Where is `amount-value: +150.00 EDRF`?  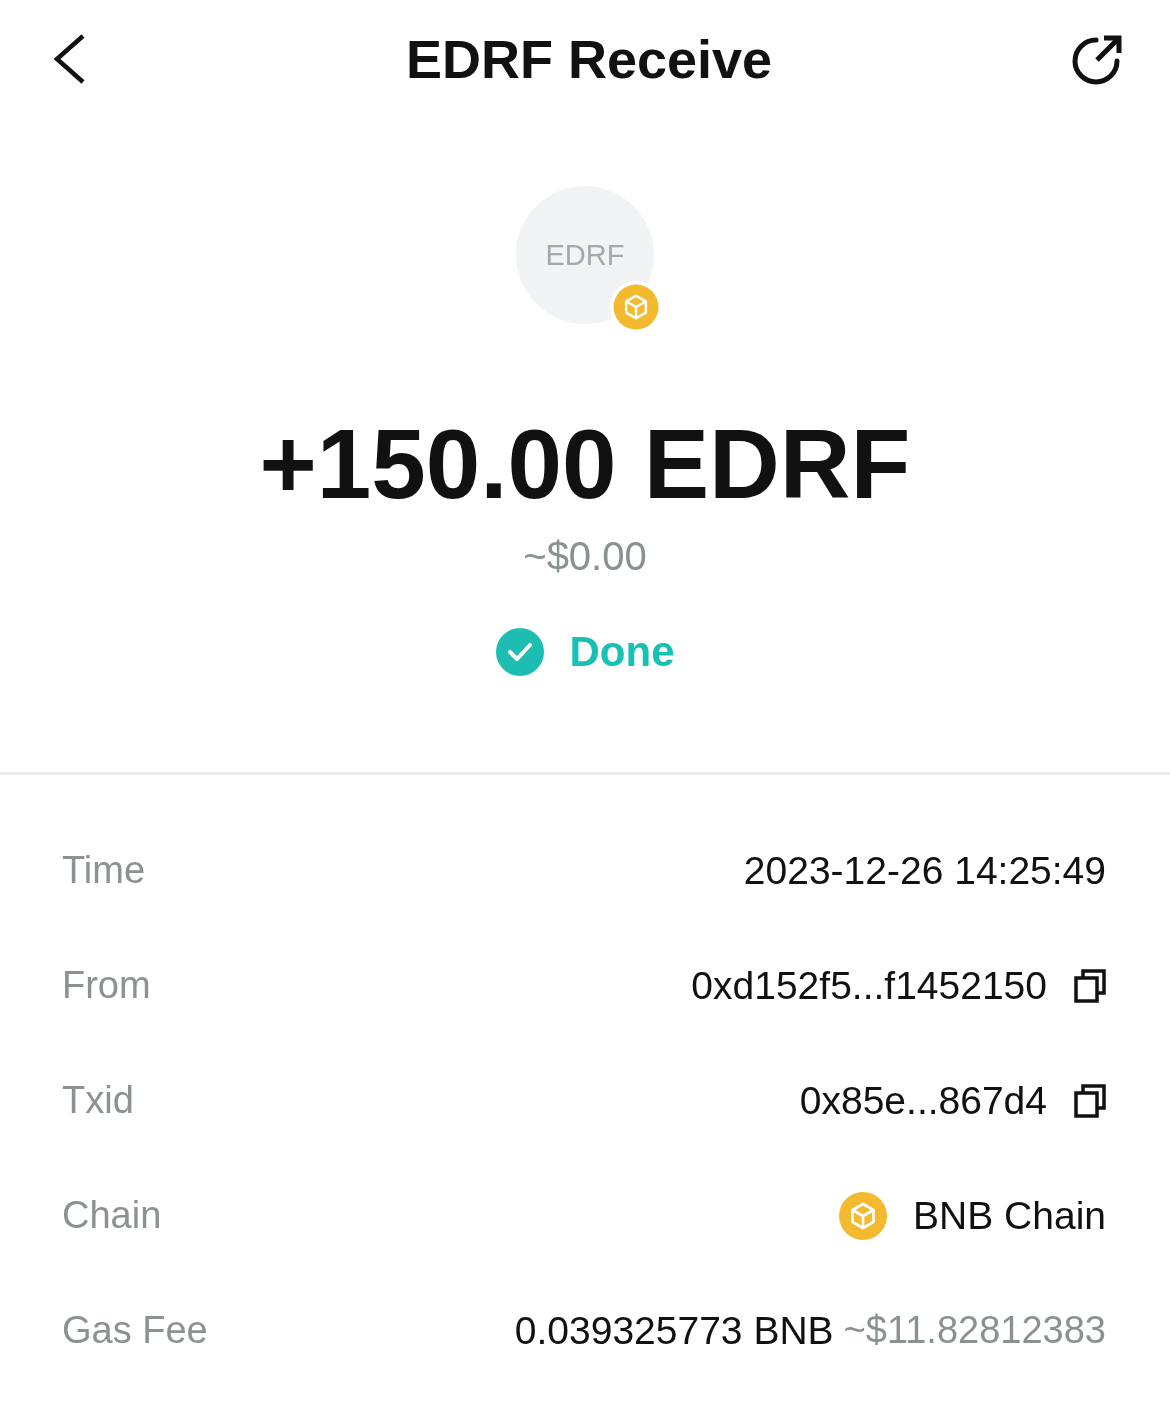 amount-value: +150.00 EDRF is located at coordinates (585, 464).